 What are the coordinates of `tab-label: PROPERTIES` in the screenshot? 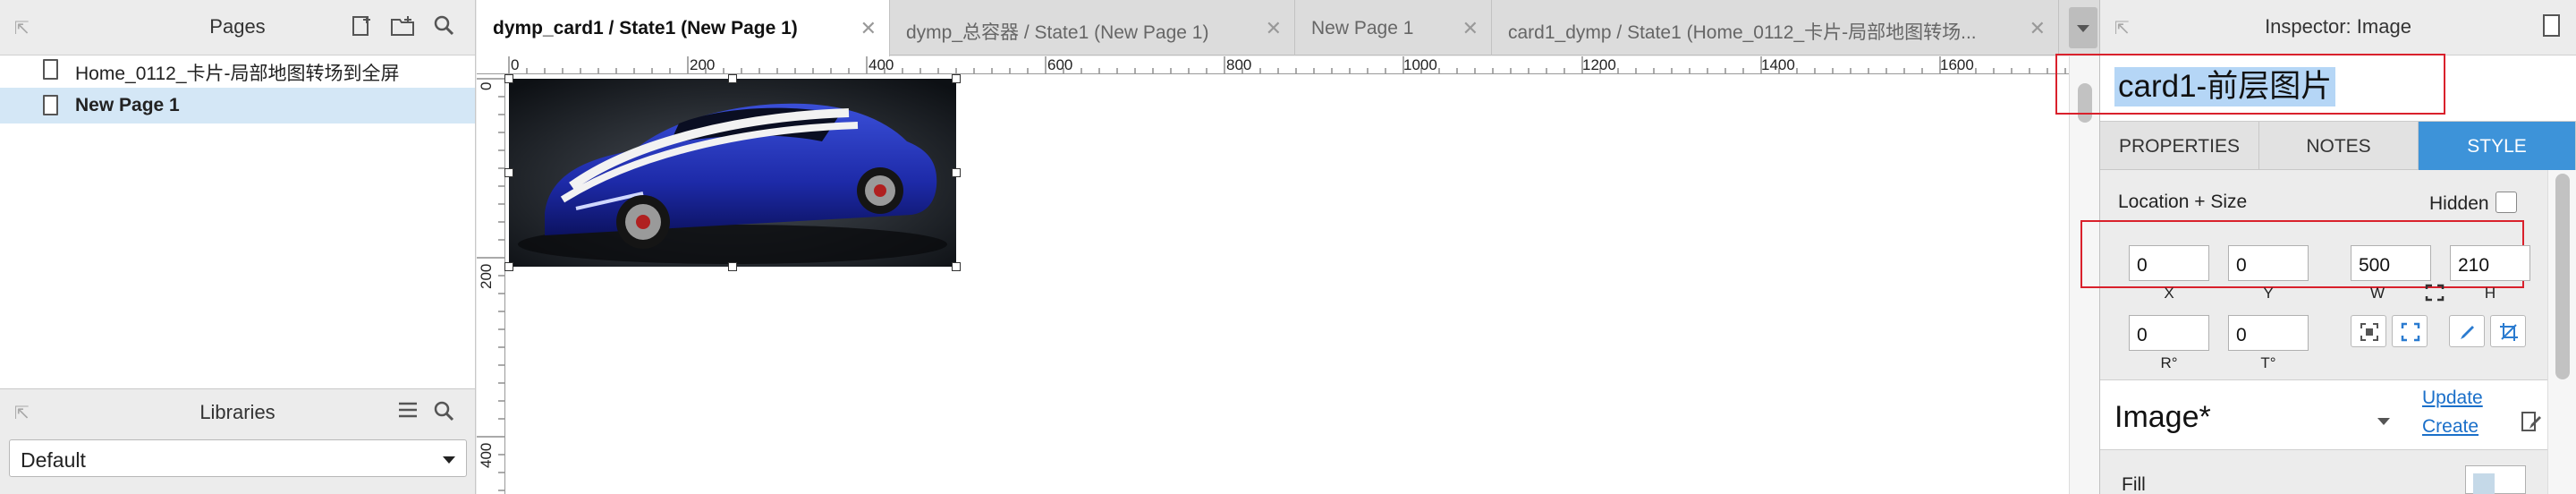 It's located at (2179, 146).